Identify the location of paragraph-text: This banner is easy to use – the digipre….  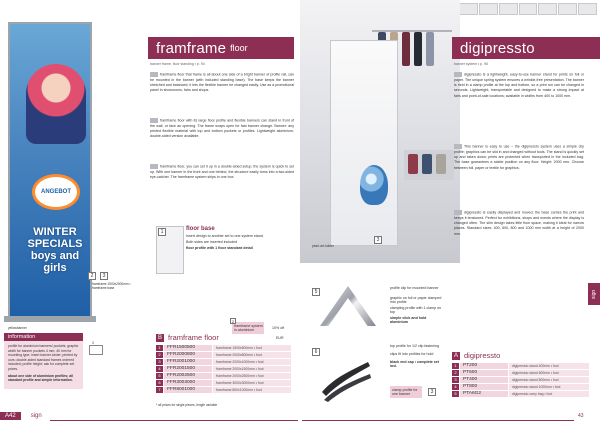
(519, 157).